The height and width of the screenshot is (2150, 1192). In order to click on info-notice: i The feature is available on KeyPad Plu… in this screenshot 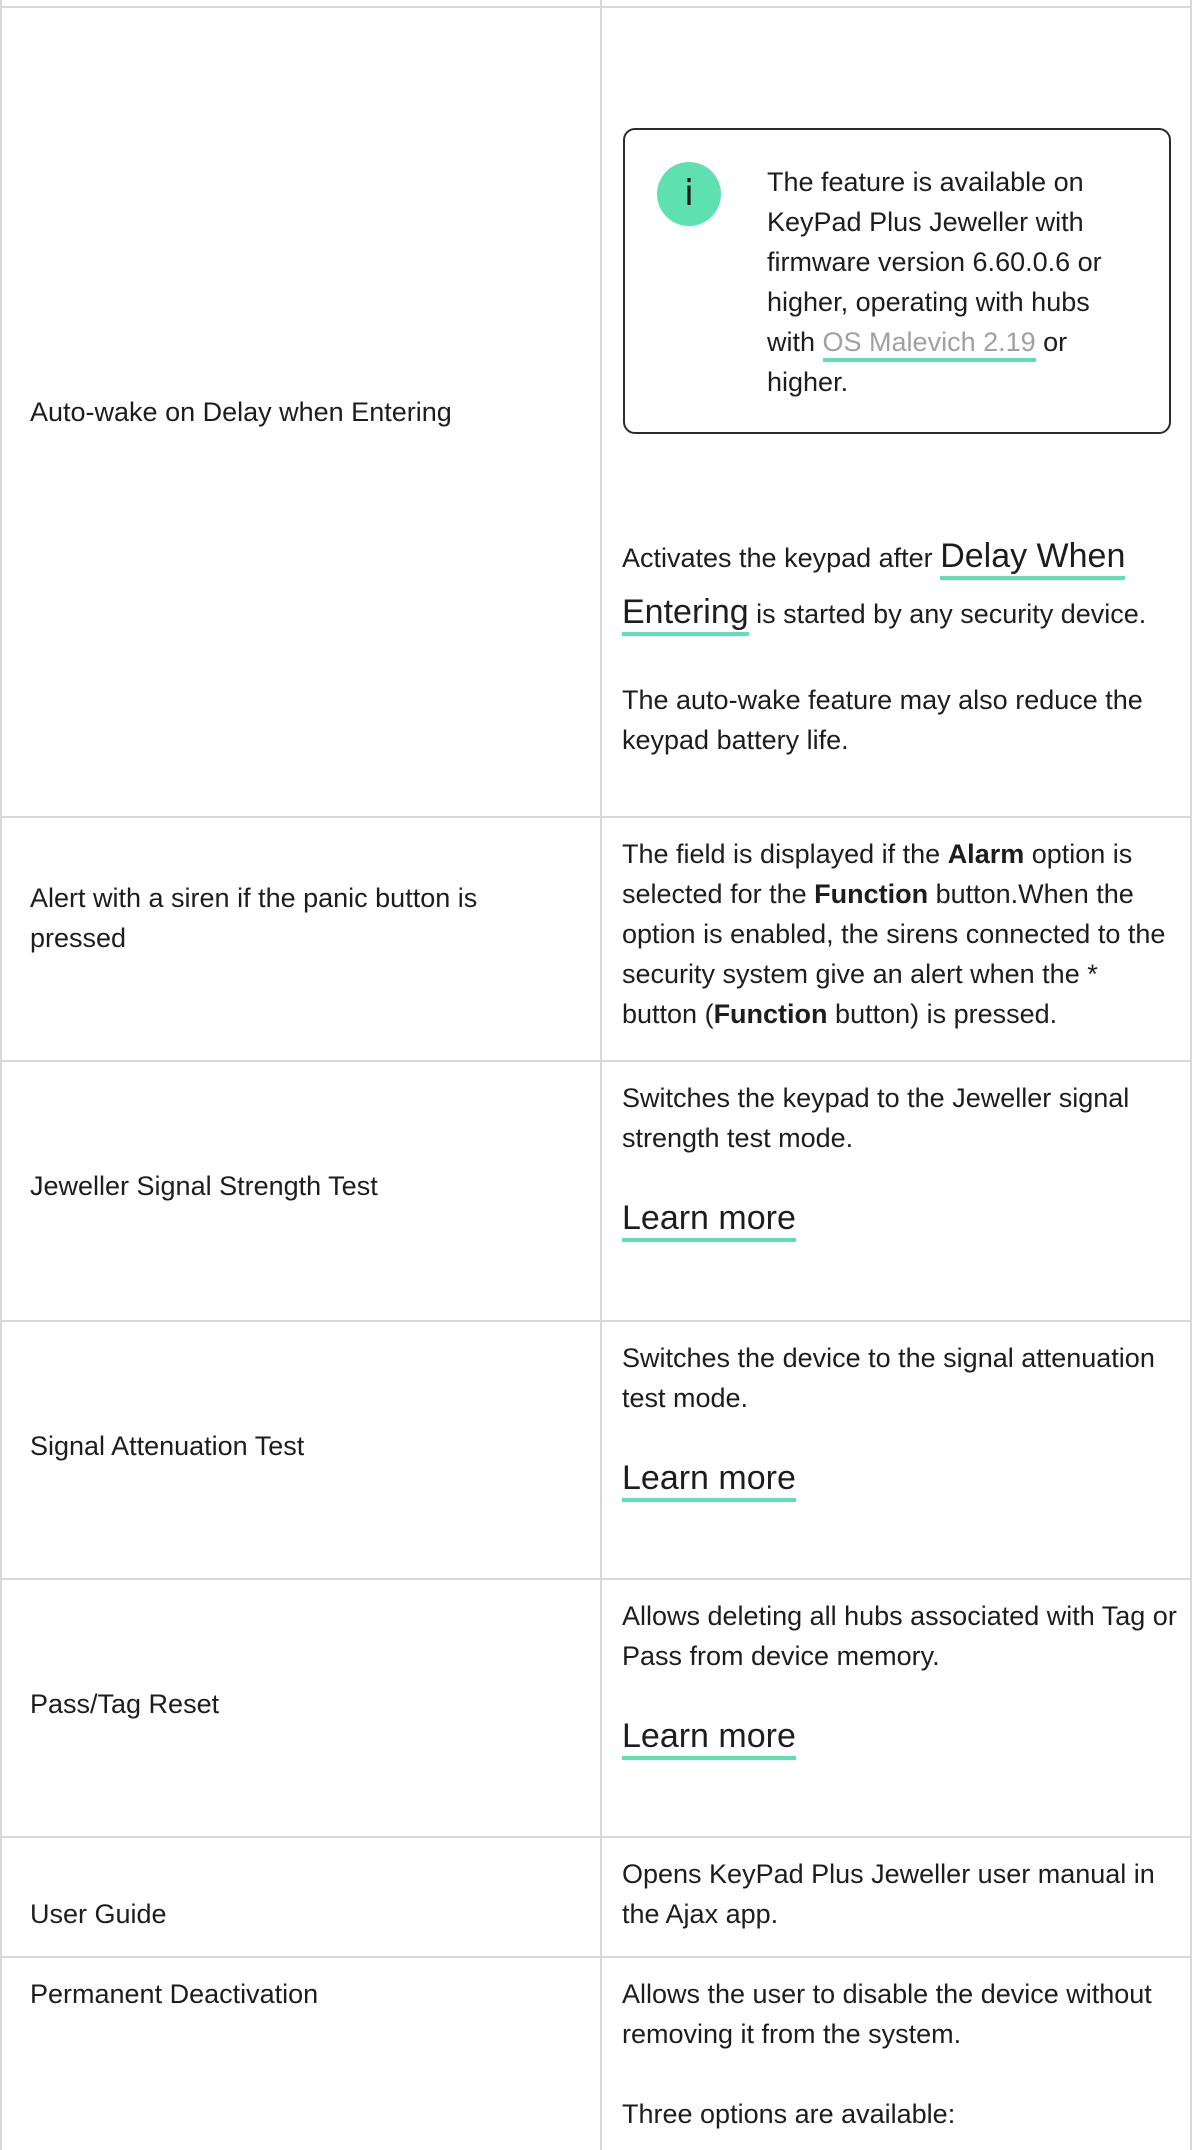, I will do `click(897, 281)`.